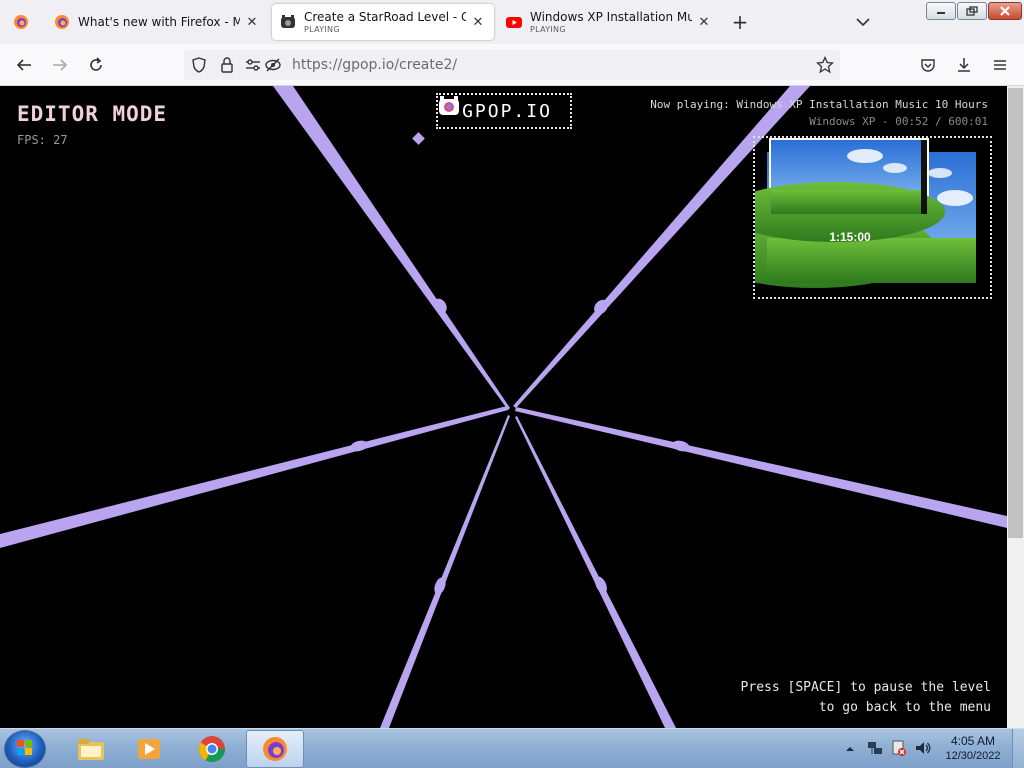 The height and width of the screenshot is (768, 1024). Describe the element at coordinates (611, 17) in the screenshot. I see `tab-title: Windows XP Installation Music 1` at that location.